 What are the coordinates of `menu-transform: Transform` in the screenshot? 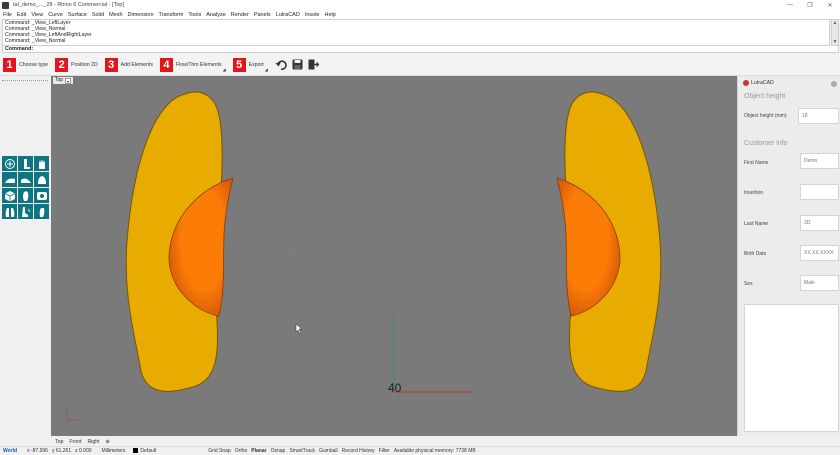 It's located at (171, 15).